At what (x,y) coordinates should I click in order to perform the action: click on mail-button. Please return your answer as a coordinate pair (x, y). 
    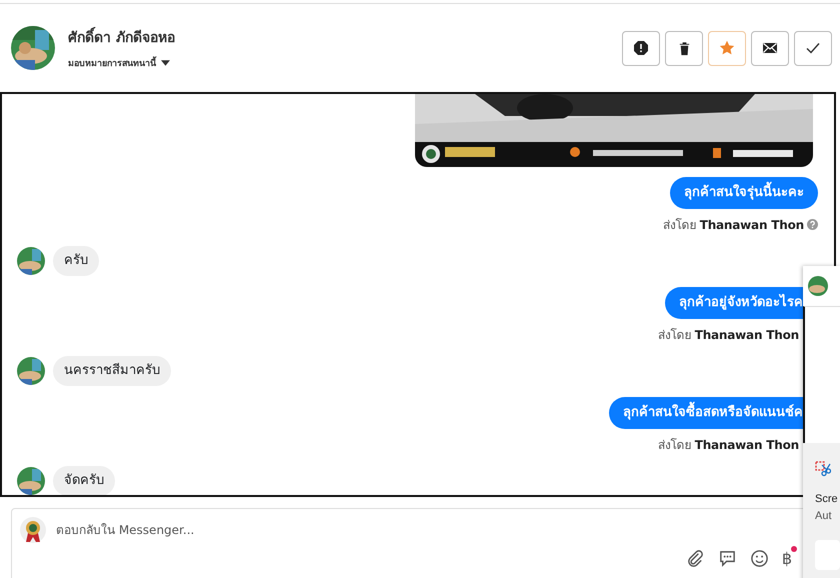
    Looking at the image, I should click on (770, 48).